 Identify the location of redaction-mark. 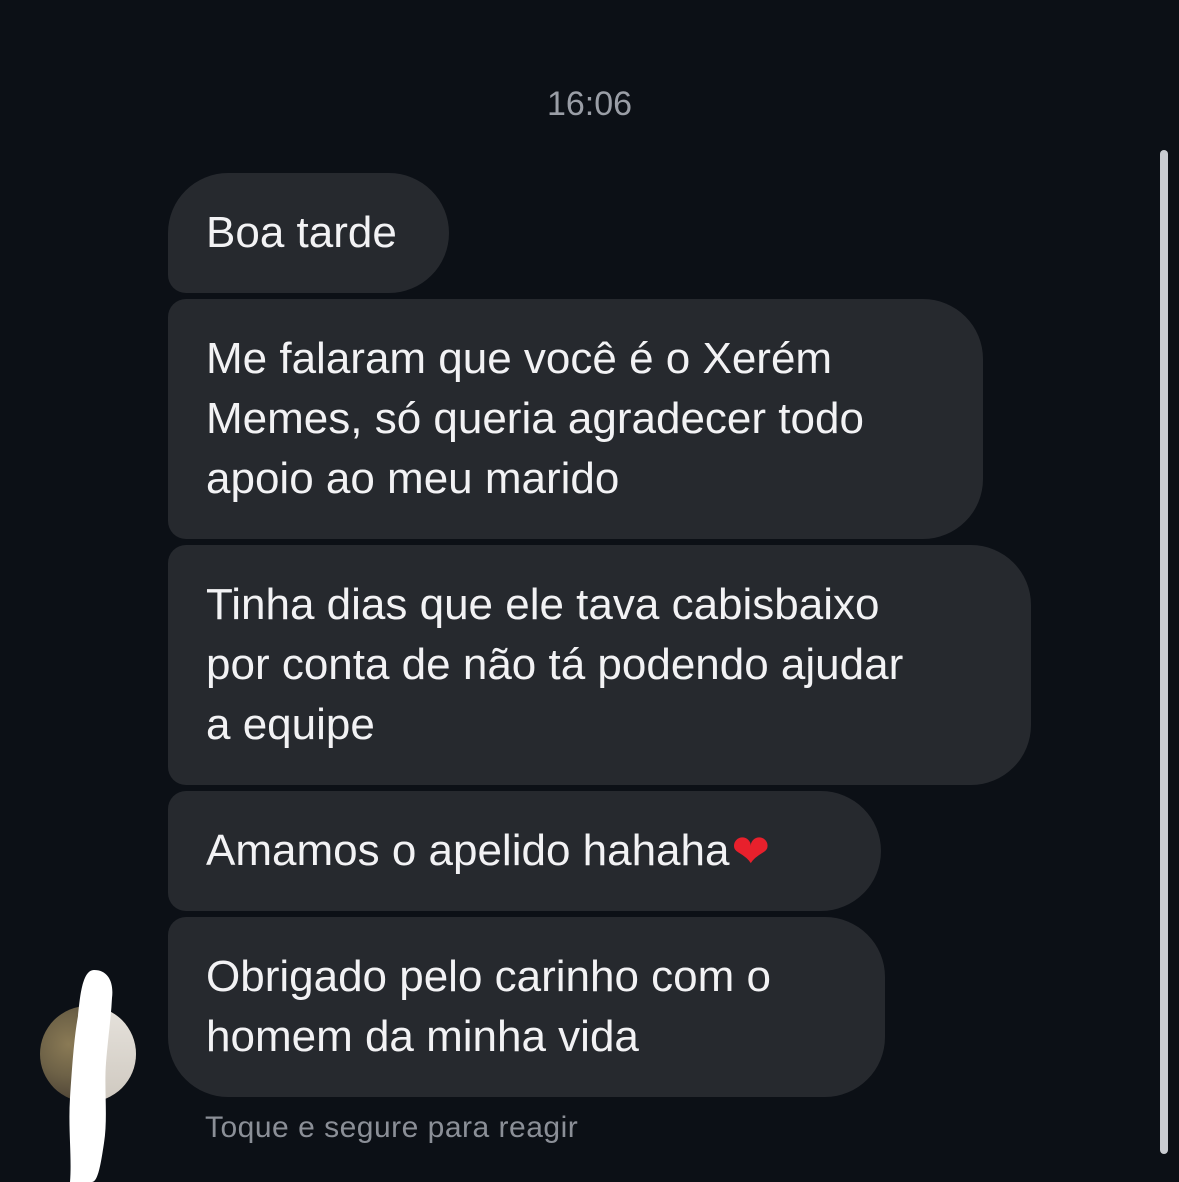
(91, 1076).